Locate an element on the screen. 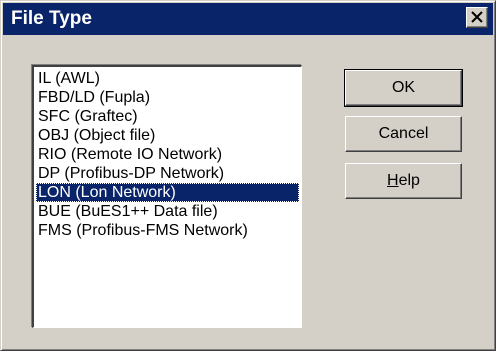 This screenshot has height=351, width=496. title-bar: File Type is located at coordinates (248, 19).